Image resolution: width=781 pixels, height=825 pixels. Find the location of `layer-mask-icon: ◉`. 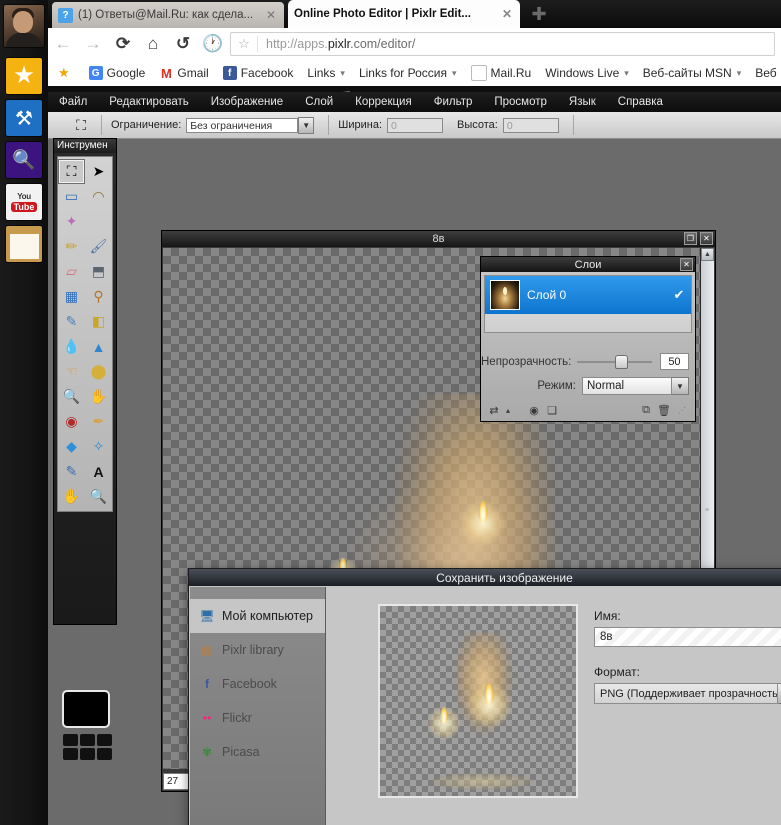

layer-mask-icon: ◉ is located at coordinates (534, 410).